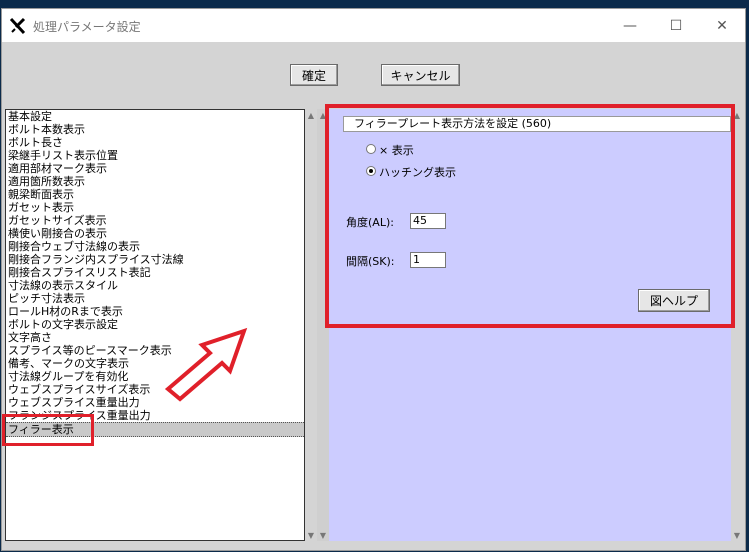 The height and width of the screenshot is (552, 749). I want to click on panel-header: フィラープレート表示方法を設定 (560), so click(537, 124).